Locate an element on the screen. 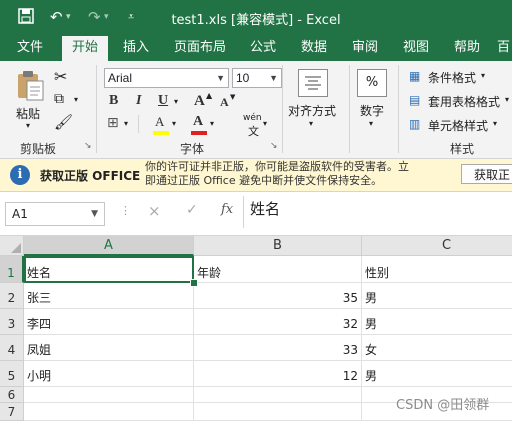 The height and width of the screenshot is (421, 512). percent-icon: % is located at coordinates (372, 82).